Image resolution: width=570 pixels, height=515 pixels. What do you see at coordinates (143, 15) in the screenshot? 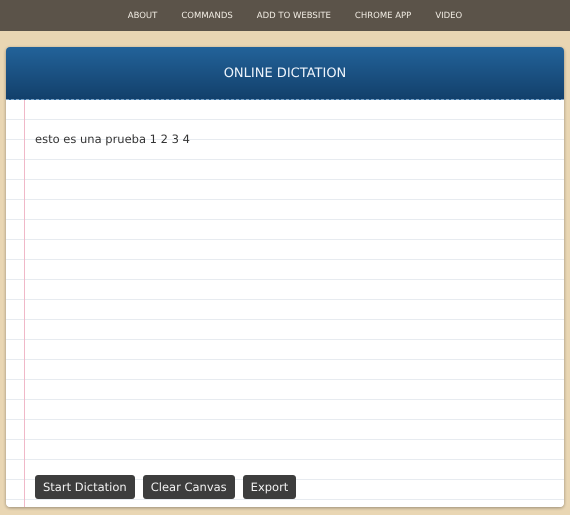
I see `nav-link: ABOUT` at bounding box center [143, 15].